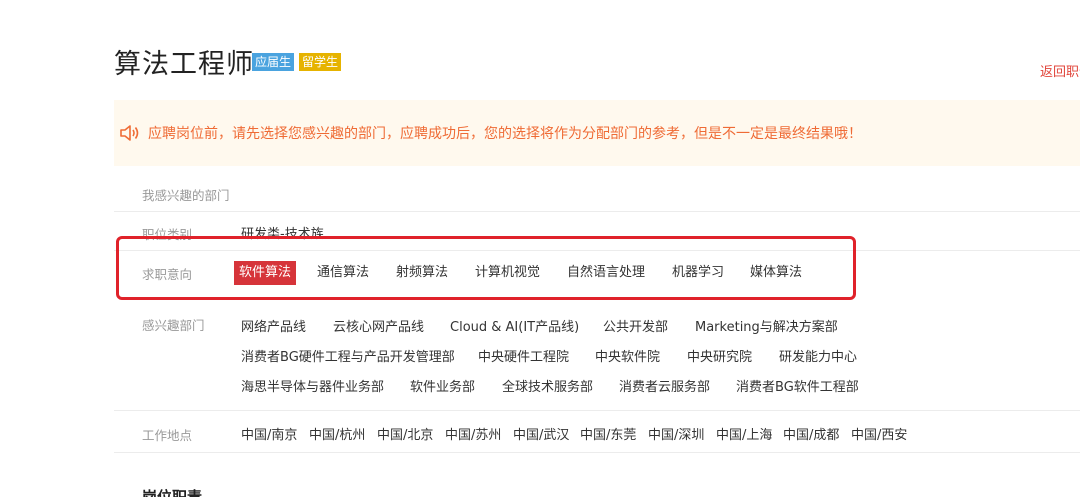  Describe the element at coordinates (608, 433) in the screenshot. I see `location-option: 中国/东莞` at that location.